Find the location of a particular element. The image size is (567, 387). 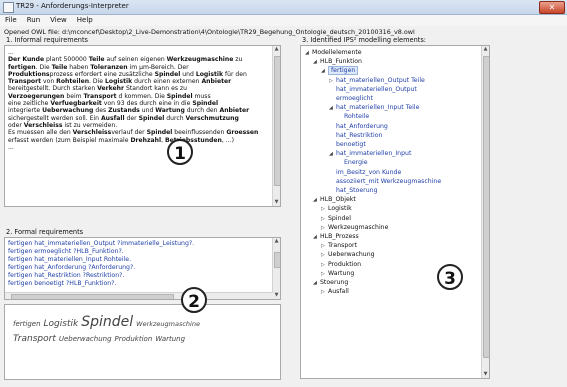

formal-requirement-item: fertigen hat_Anforderung ?Anforderung?. is located at coordinates (139, 268).